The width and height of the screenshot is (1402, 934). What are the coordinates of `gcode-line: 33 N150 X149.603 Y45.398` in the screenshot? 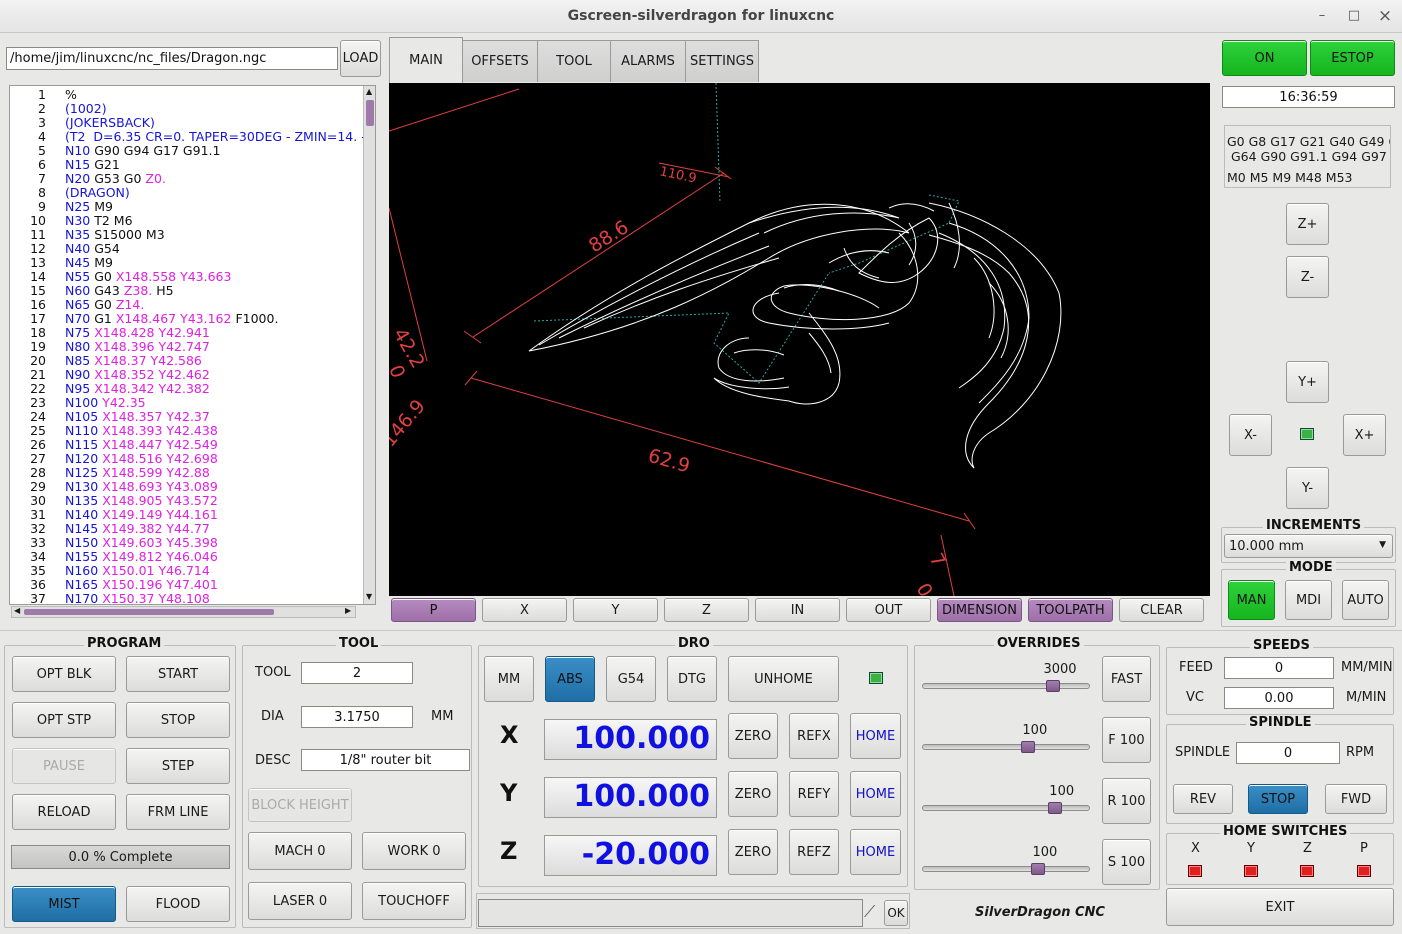 It's located at (185, 543).